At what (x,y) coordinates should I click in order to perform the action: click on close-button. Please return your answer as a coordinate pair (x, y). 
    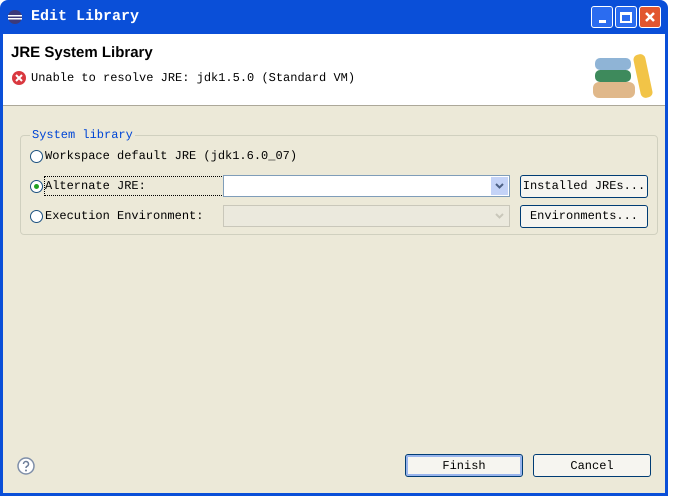
    Looking at the image, I should click on (650, 17).